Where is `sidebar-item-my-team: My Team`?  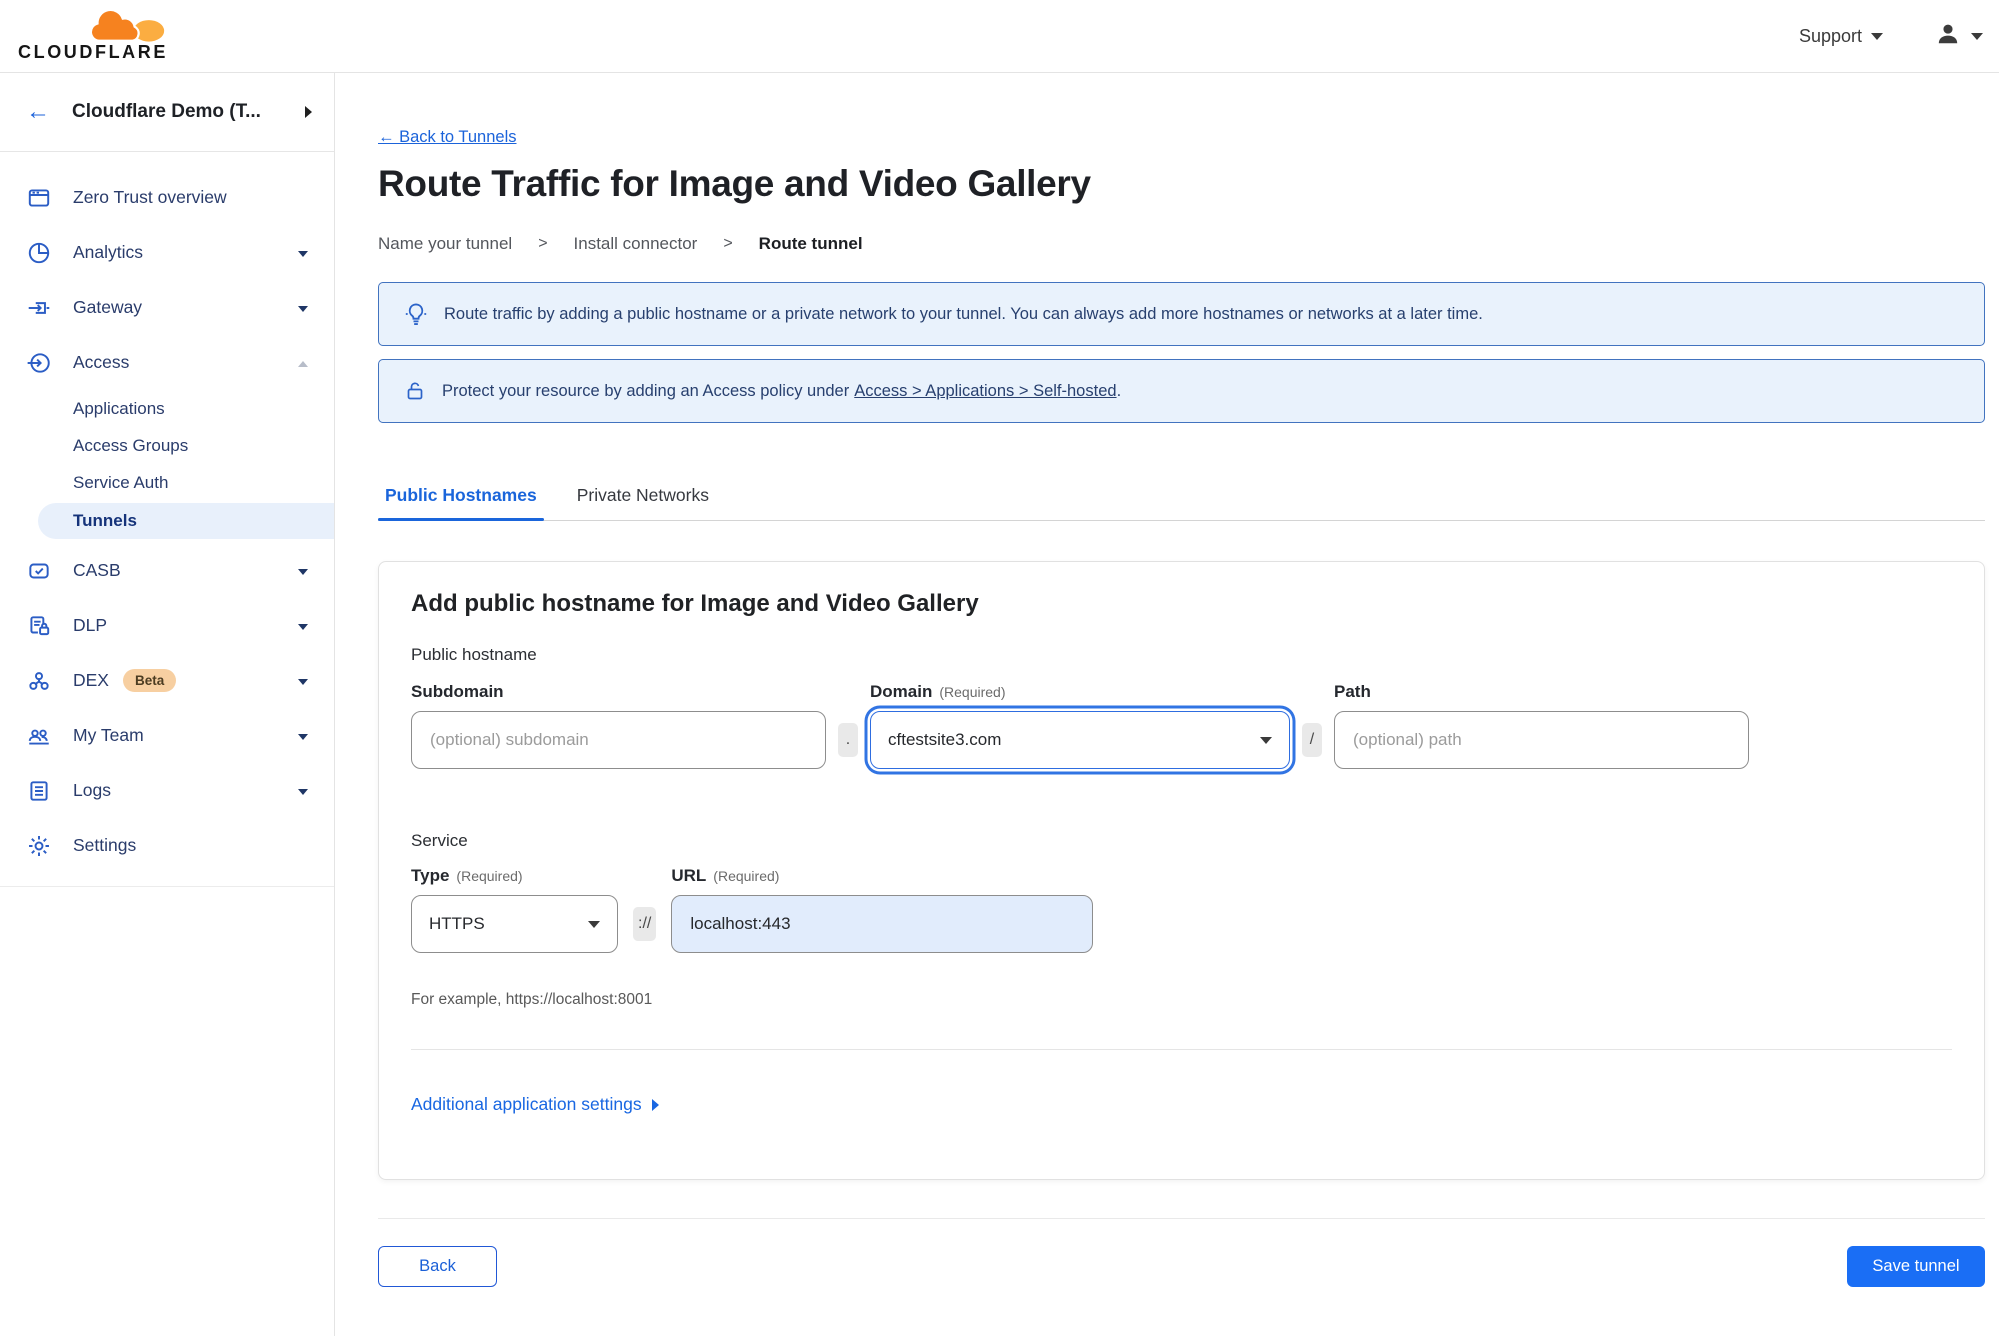
sidebar-item-my-team: My Team is located at coordinates (167, 735).